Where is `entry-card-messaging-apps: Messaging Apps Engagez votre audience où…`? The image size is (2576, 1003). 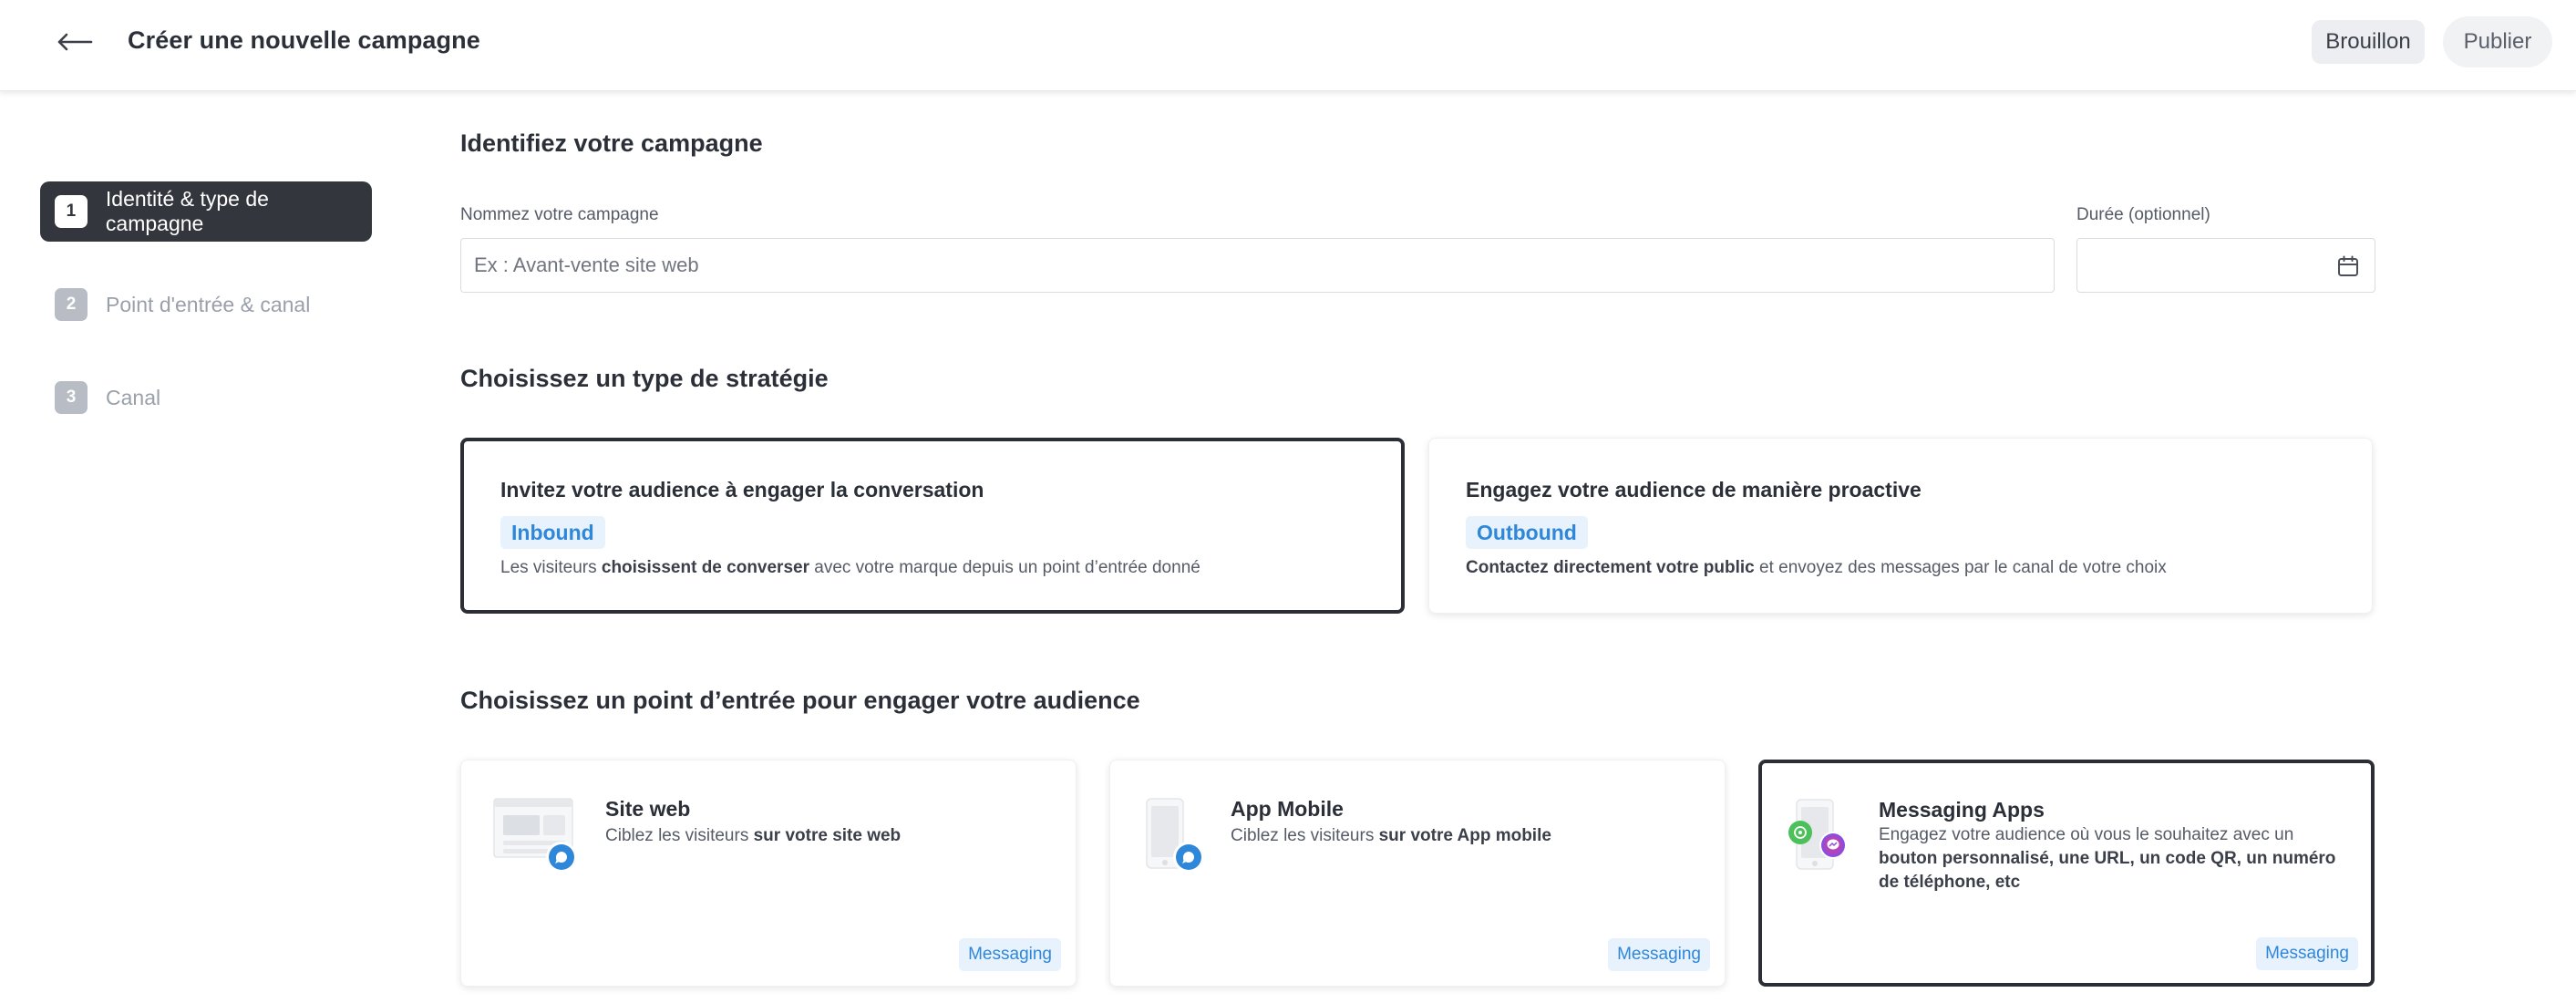
entry-card-messaging-apps: Messaging Apps Engagez votre audience où… is located at coordinates (2066, 874).